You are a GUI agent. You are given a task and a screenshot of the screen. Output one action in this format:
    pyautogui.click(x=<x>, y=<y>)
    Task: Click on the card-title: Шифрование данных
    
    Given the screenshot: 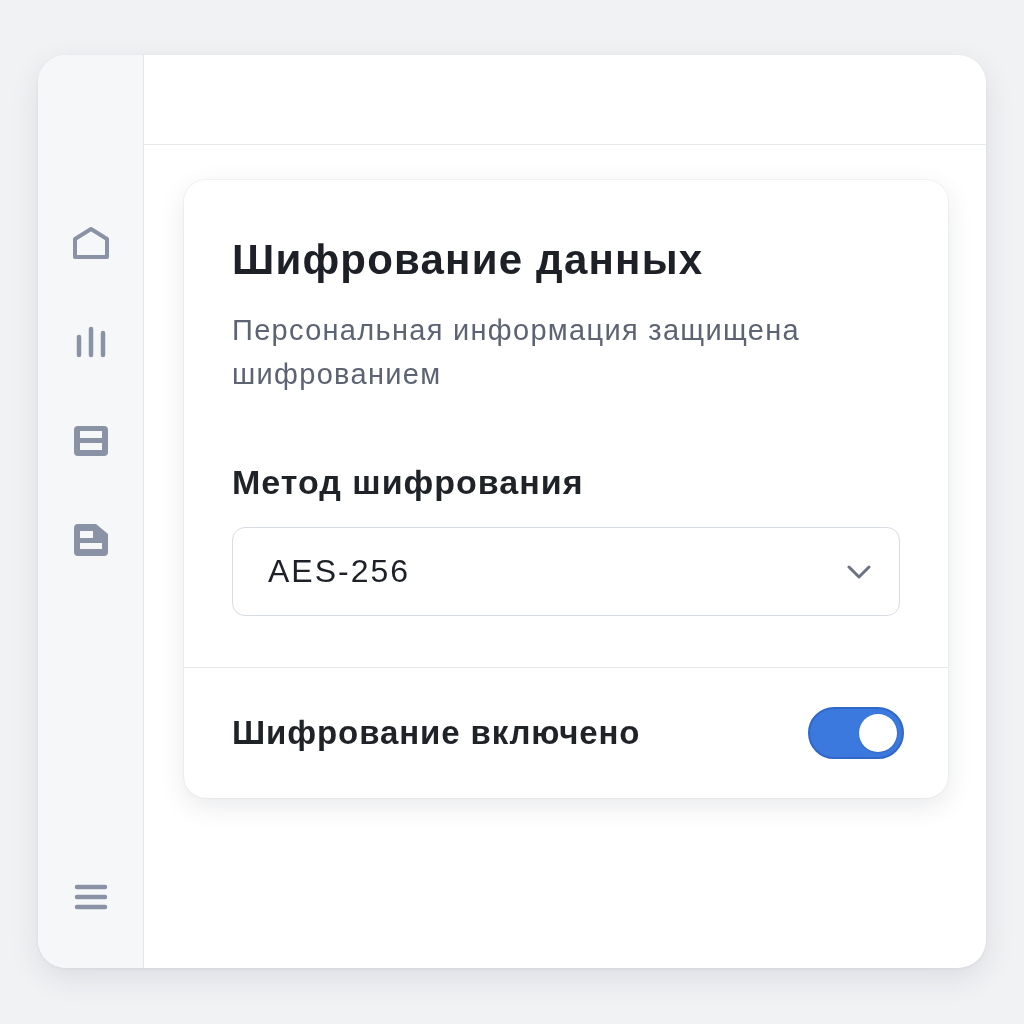 What is the action you would take?
    pyautogui.click(x=468, y=260)
    